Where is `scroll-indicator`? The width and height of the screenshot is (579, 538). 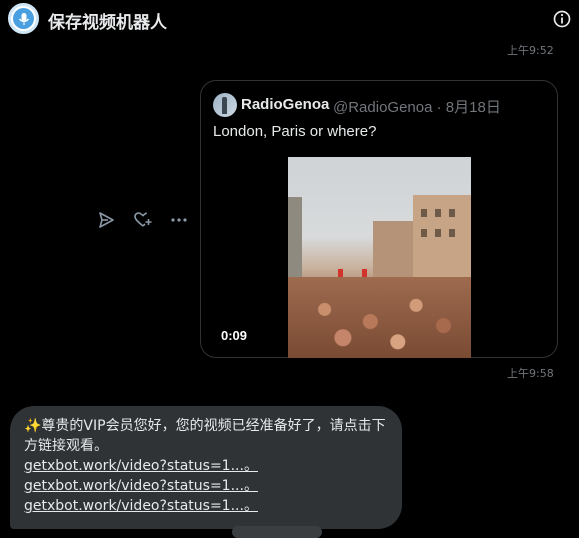 scroll-indicator is located at coordinates (277, 532).